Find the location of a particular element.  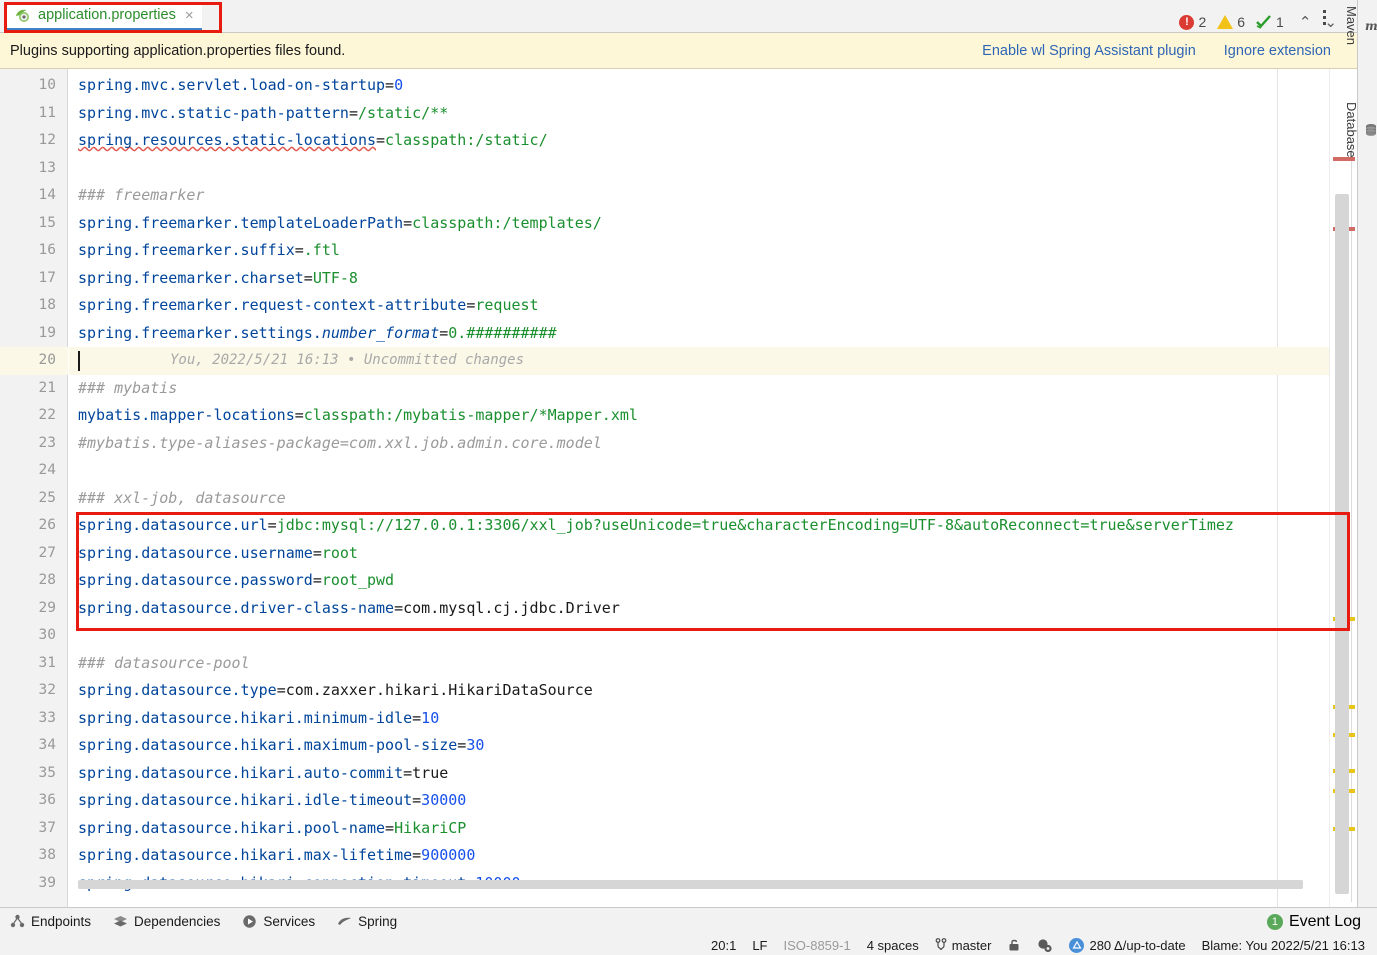

enable-plugin-link: Enable wl Spring Assistant plugin is located at coordinates (1089, 51).